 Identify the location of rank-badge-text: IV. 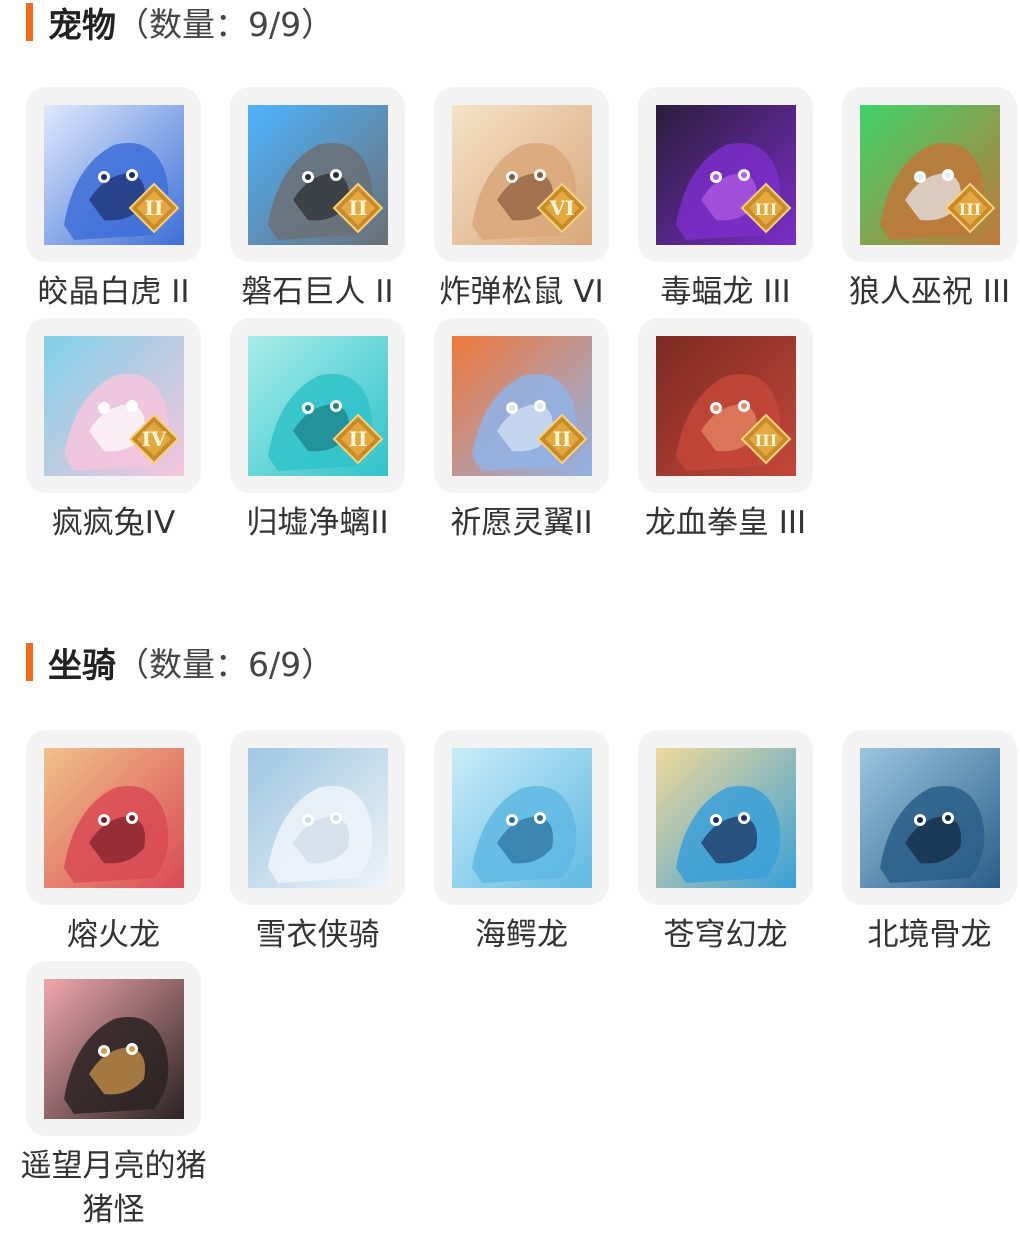
(154, 439).